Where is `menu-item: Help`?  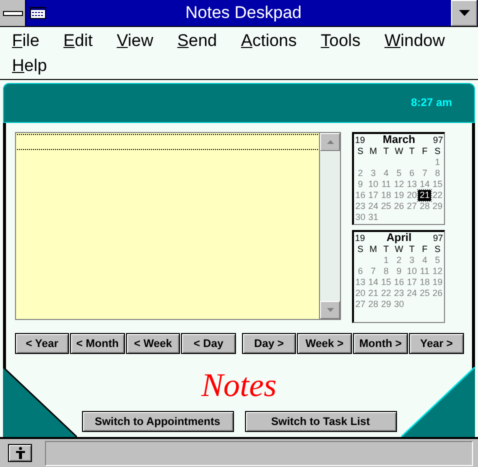 menu-item: Help is located at coordinates (29, 66).